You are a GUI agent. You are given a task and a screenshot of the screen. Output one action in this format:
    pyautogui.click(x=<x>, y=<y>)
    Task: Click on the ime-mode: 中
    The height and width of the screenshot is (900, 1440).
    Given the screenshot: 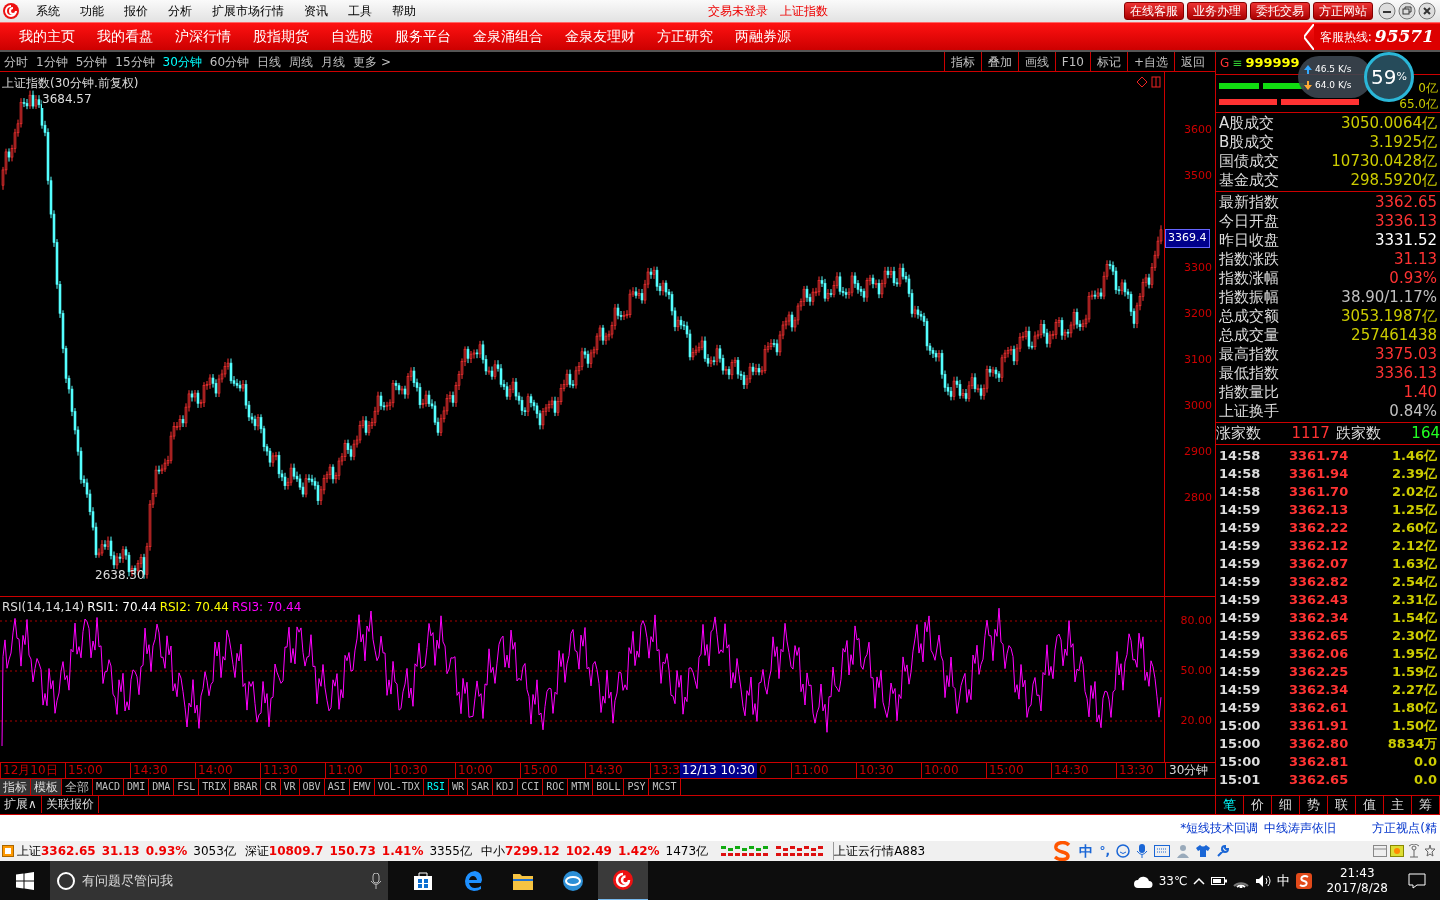 What is the action you would take?
    pyautogui.click(x=1086, y=851)
    